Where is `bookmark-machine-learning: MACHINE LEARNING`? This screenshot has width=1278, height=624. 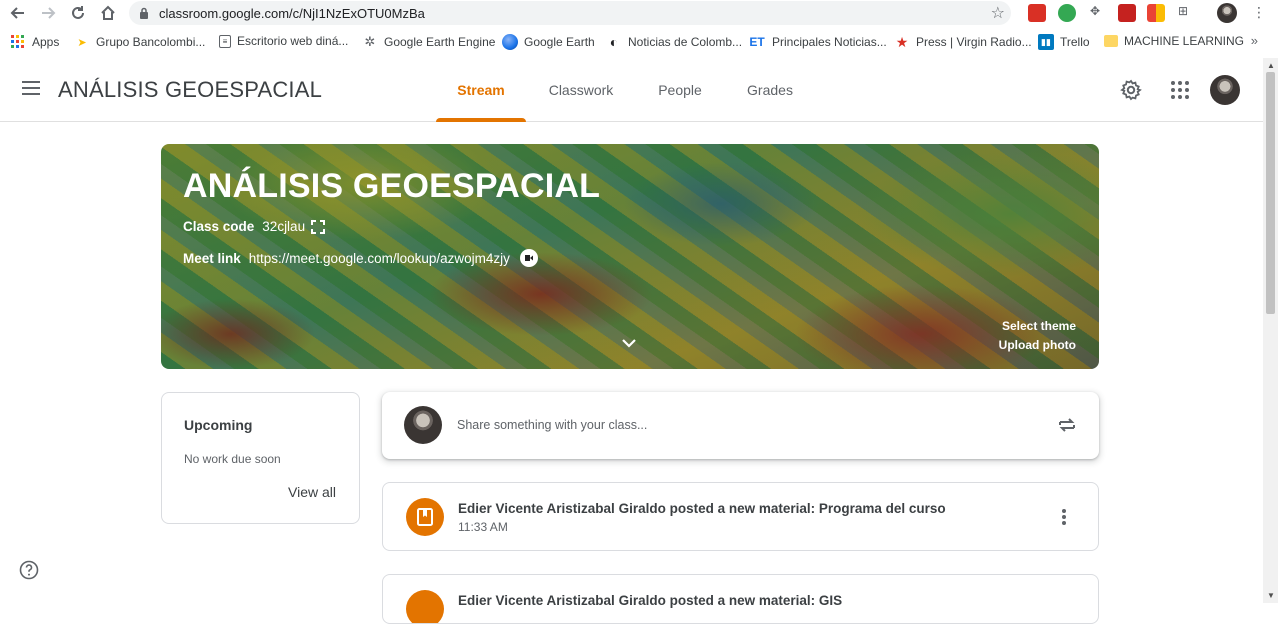
bookmark-machine-learning: MACHINE LEARNING is located at coordinates (1174, 41).